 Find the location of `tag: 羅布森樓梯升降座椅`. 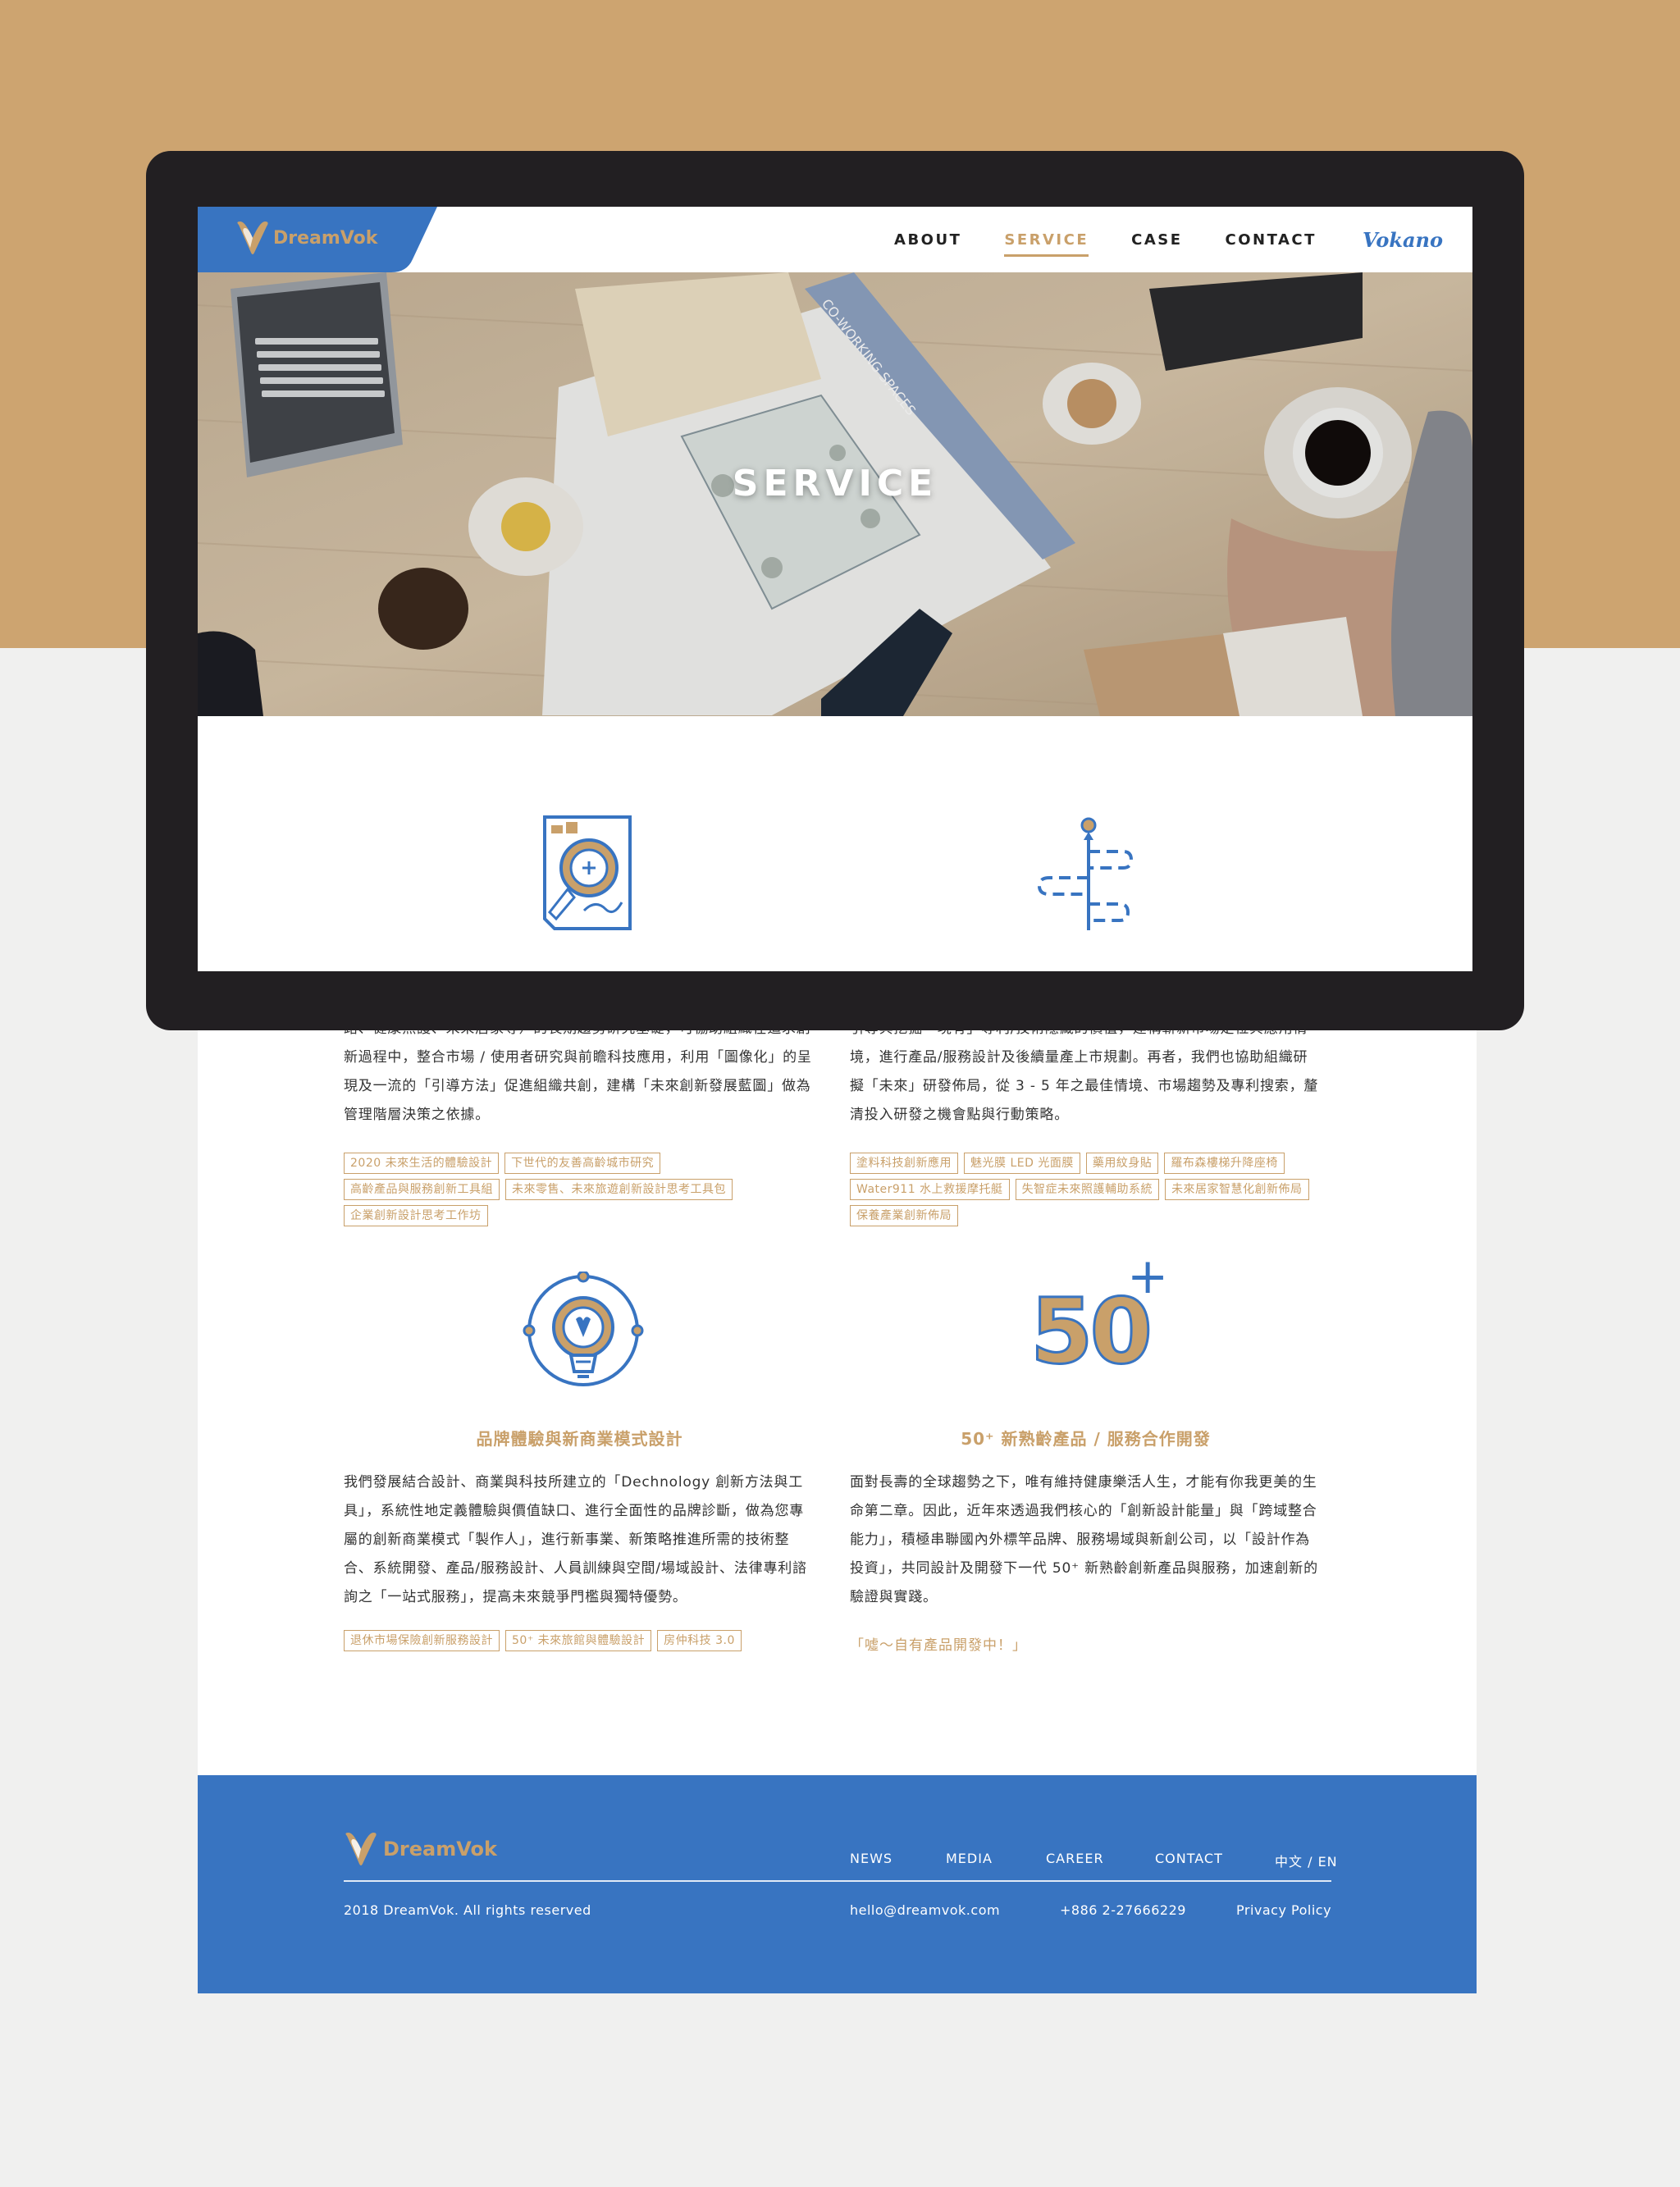

tag: 羅布森樓梯升降座椅 is located at coordinates (1225, 1163).